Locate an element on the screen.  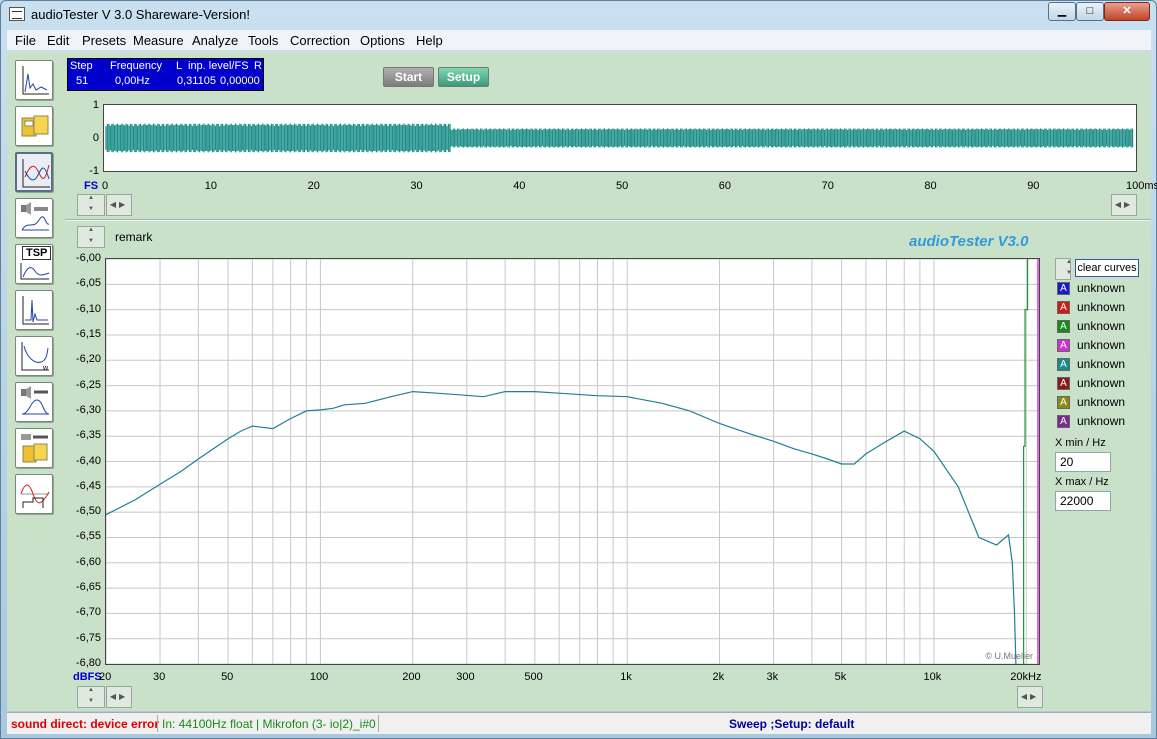
chart-scroll-right: ◀▶ is located at coordinates (1030, 697).